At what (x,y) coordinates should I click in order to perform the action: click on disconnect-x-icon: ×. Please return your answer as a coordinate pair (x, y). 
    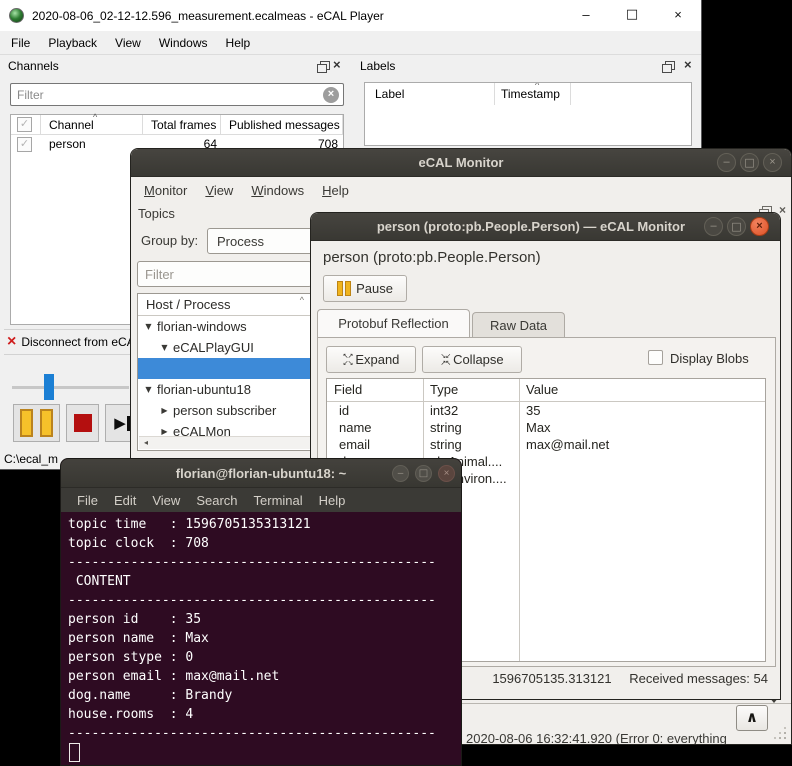
    Looking at the image, I should click on (12, 341).